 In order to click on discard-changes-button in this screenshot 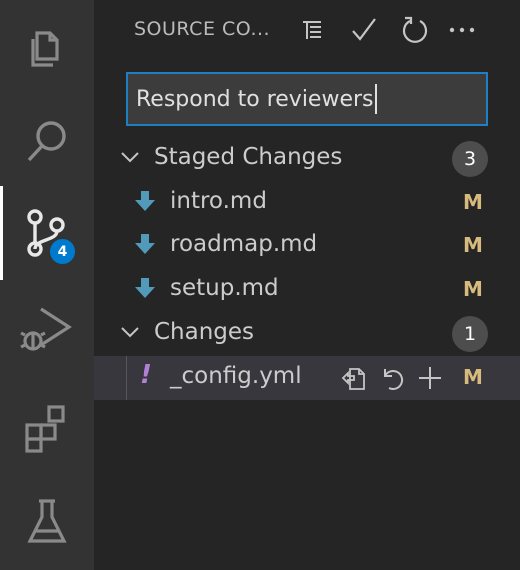, I will do `click(392, 378)`.